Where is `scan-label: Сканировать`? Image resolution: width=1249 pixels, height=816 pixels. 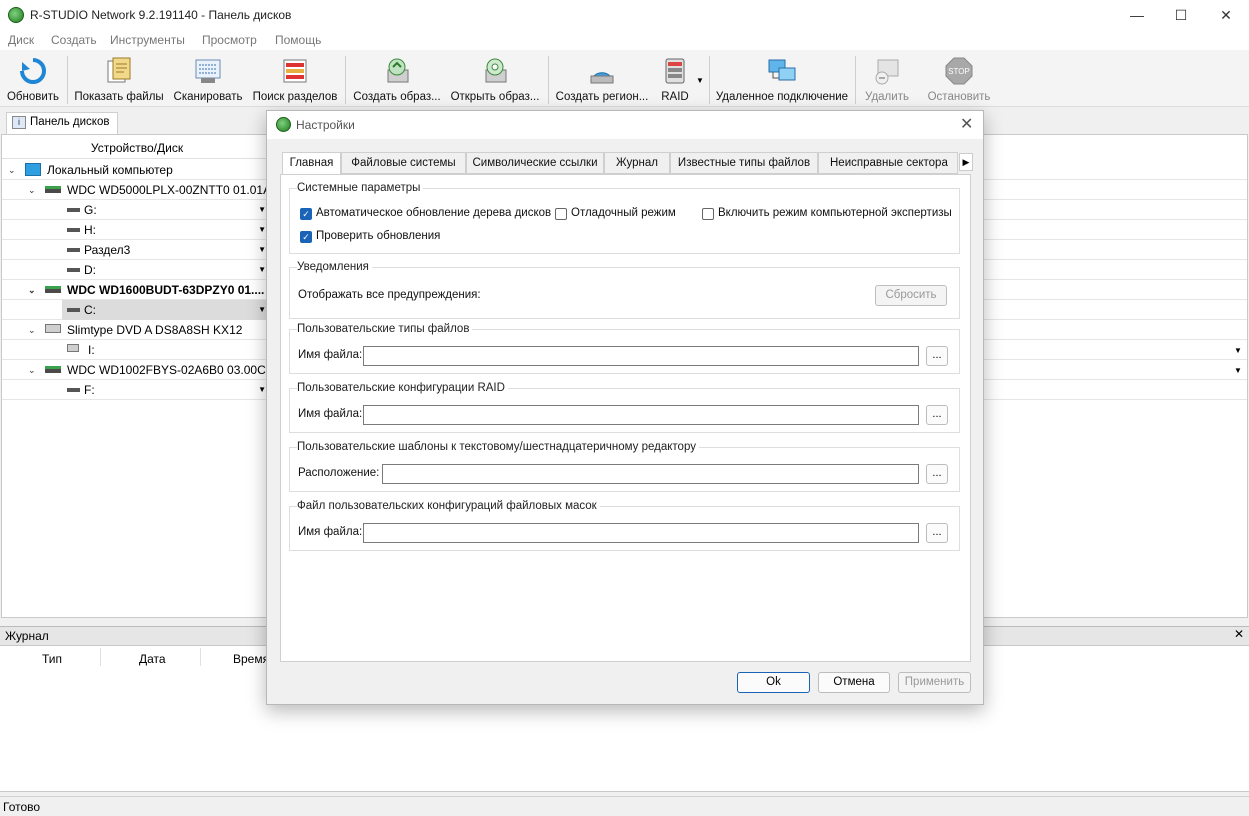 scan-label: Сканировать is located at coordinates (208, 97).